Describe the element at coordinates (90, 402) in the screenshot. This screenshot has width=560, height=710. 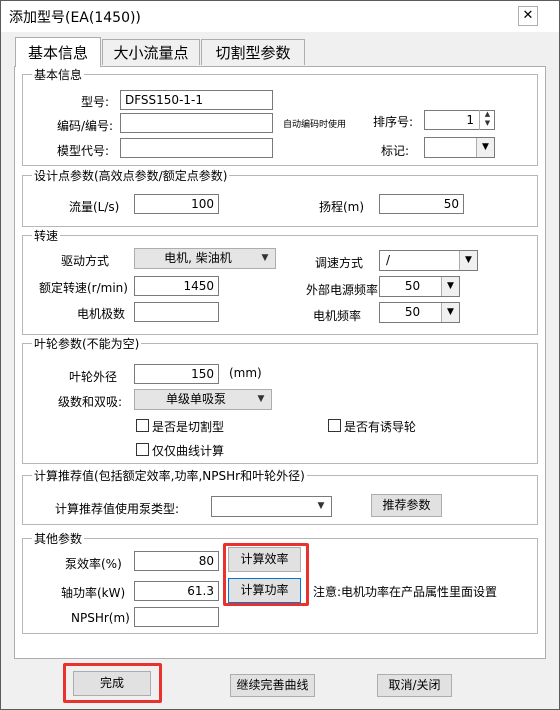
I see `stage-label: 级数和双吸:` at that location.